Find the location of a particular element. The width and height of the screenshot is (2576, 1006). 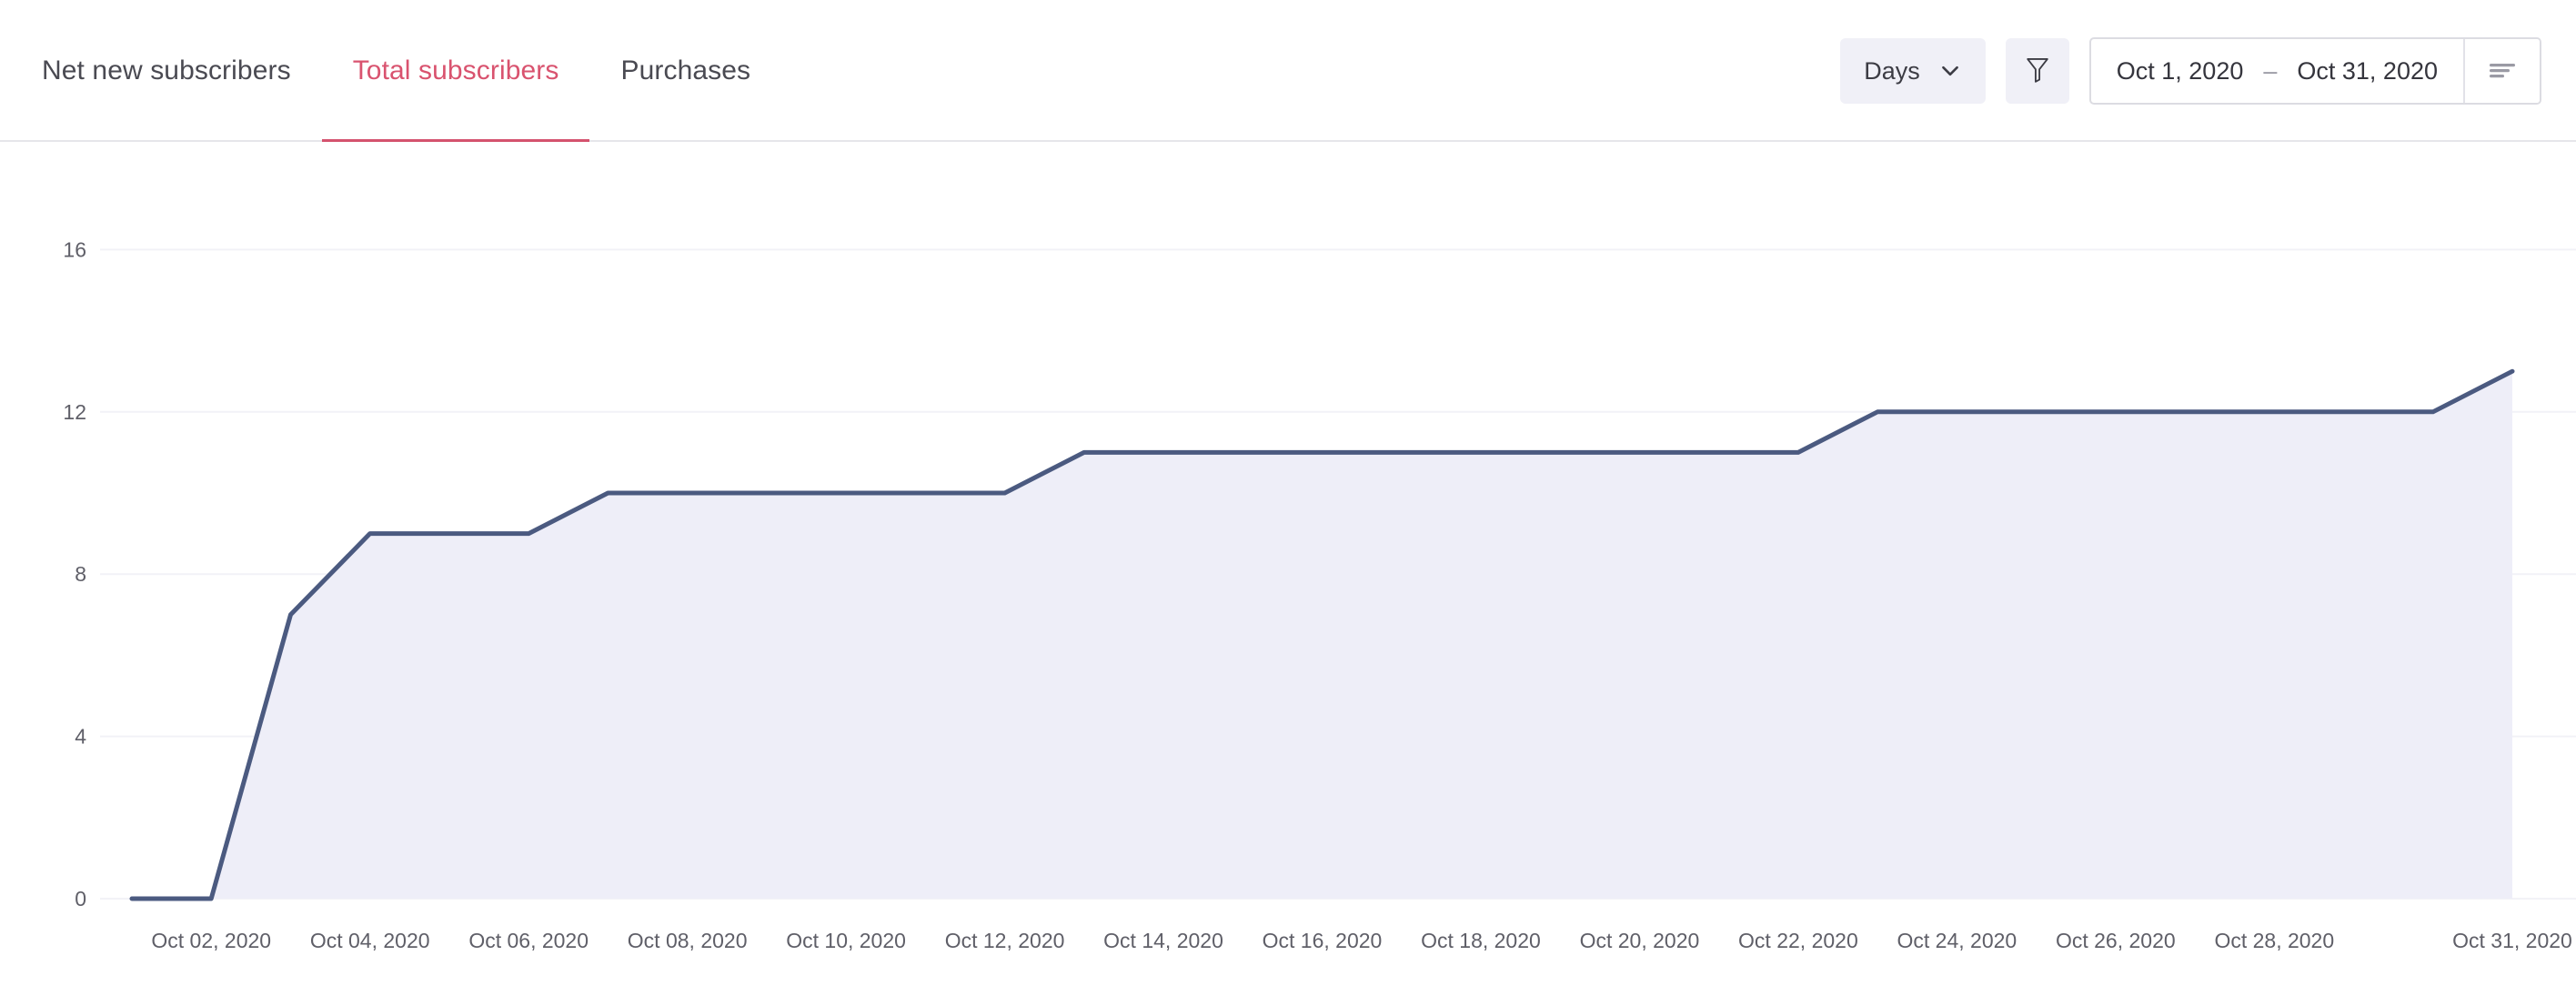

date-range-text: Oct 1, 2020 – Oct 31, 2020 is located at coordinates (2277, 71).